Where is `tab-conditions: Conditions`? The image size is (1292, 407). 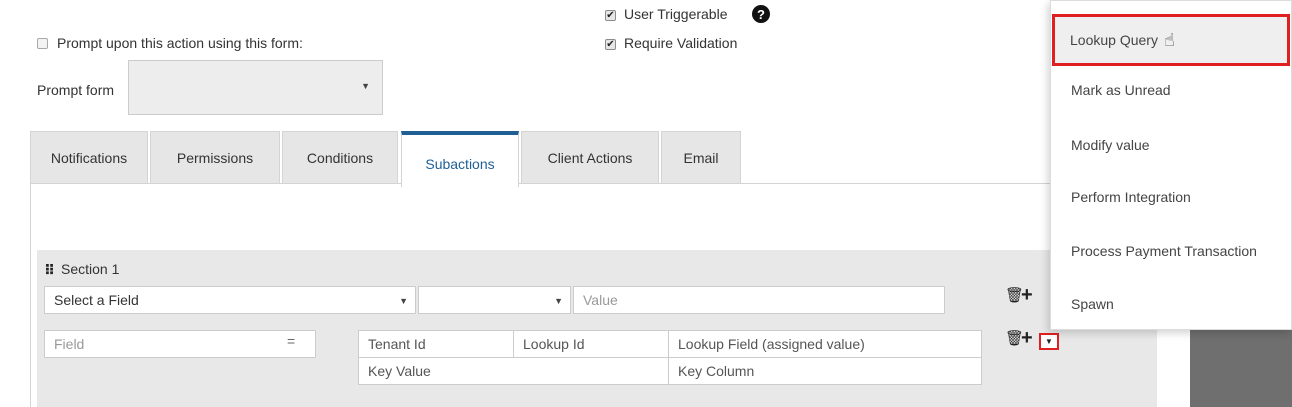 tab-conditions: Conditions is located at coordinates (340, 157).